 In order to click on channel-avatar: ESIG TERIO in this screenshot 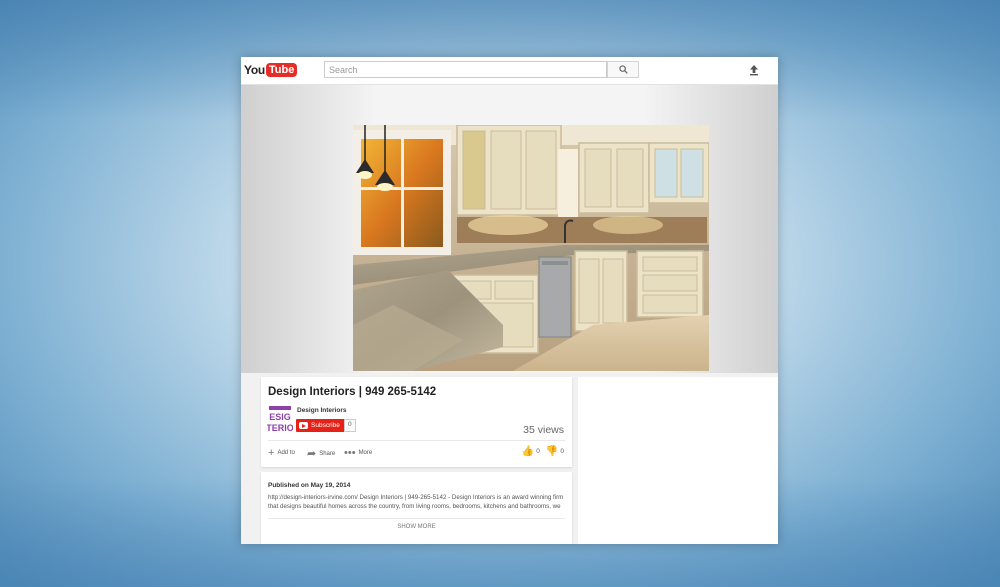, I will do `click(280, 421)`.